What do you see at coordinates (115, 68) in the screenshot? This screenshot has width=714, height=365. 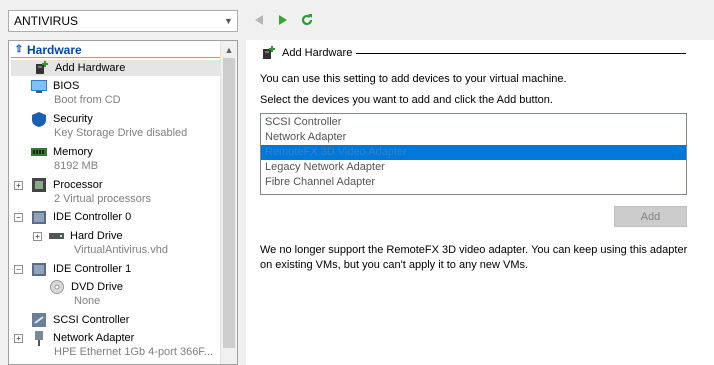 I see `tree-item-add-hardware: Add Hardware` at bounding box center [115, 68].